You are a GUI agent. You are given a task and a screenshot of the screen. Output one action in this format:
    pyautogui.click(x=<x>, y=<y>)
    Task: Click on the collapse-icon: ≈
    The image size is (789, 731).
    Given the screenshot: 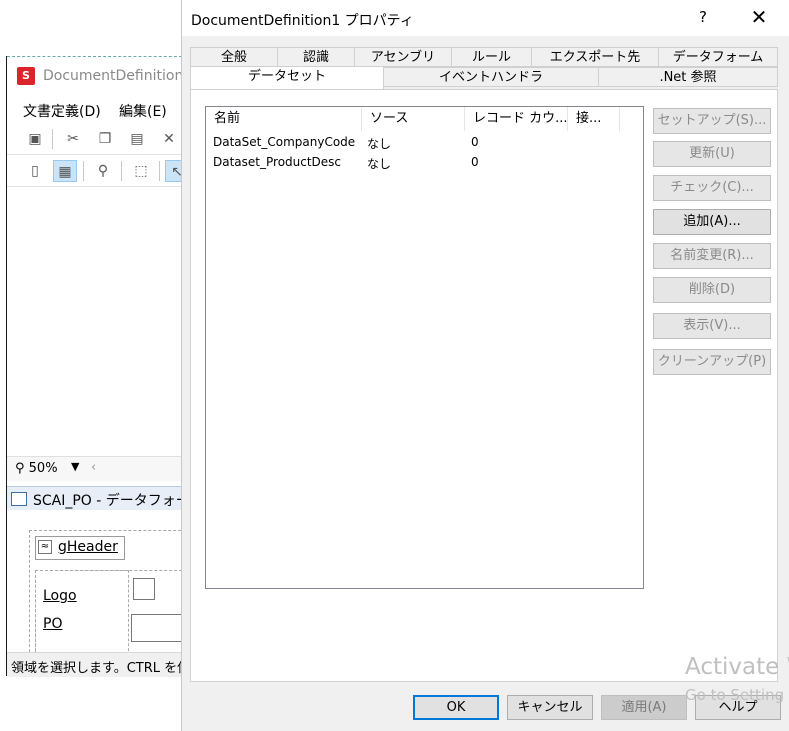 What is the action you would take?
    pyautogui.click(x=45, y=547)
    